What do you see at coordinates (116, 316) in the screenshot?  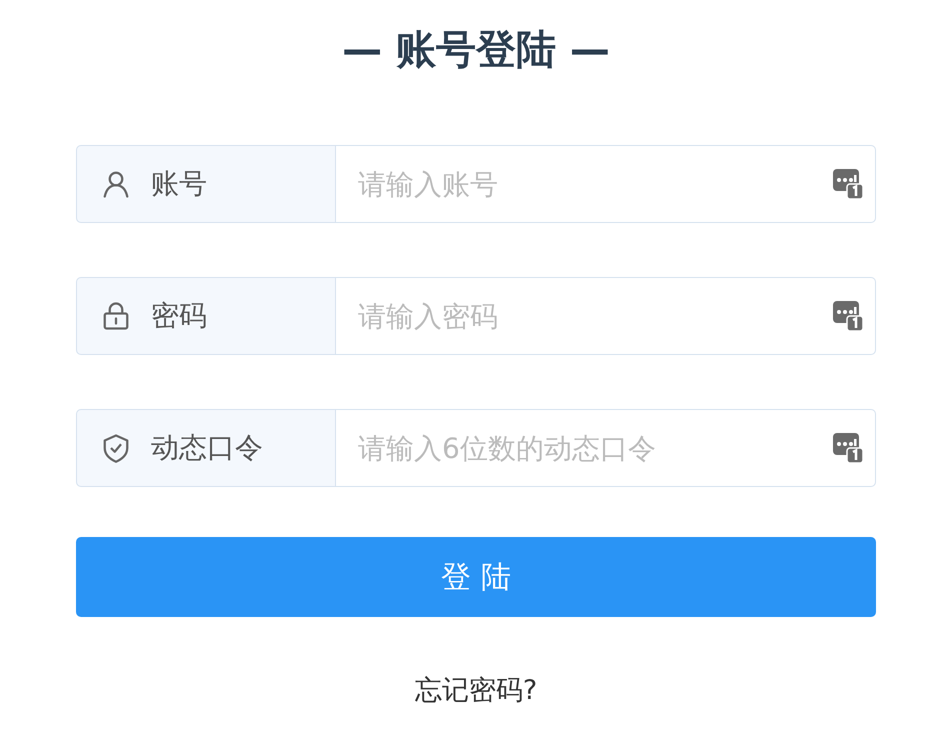 I see `lock-icon` at bounding box center [116, 316].